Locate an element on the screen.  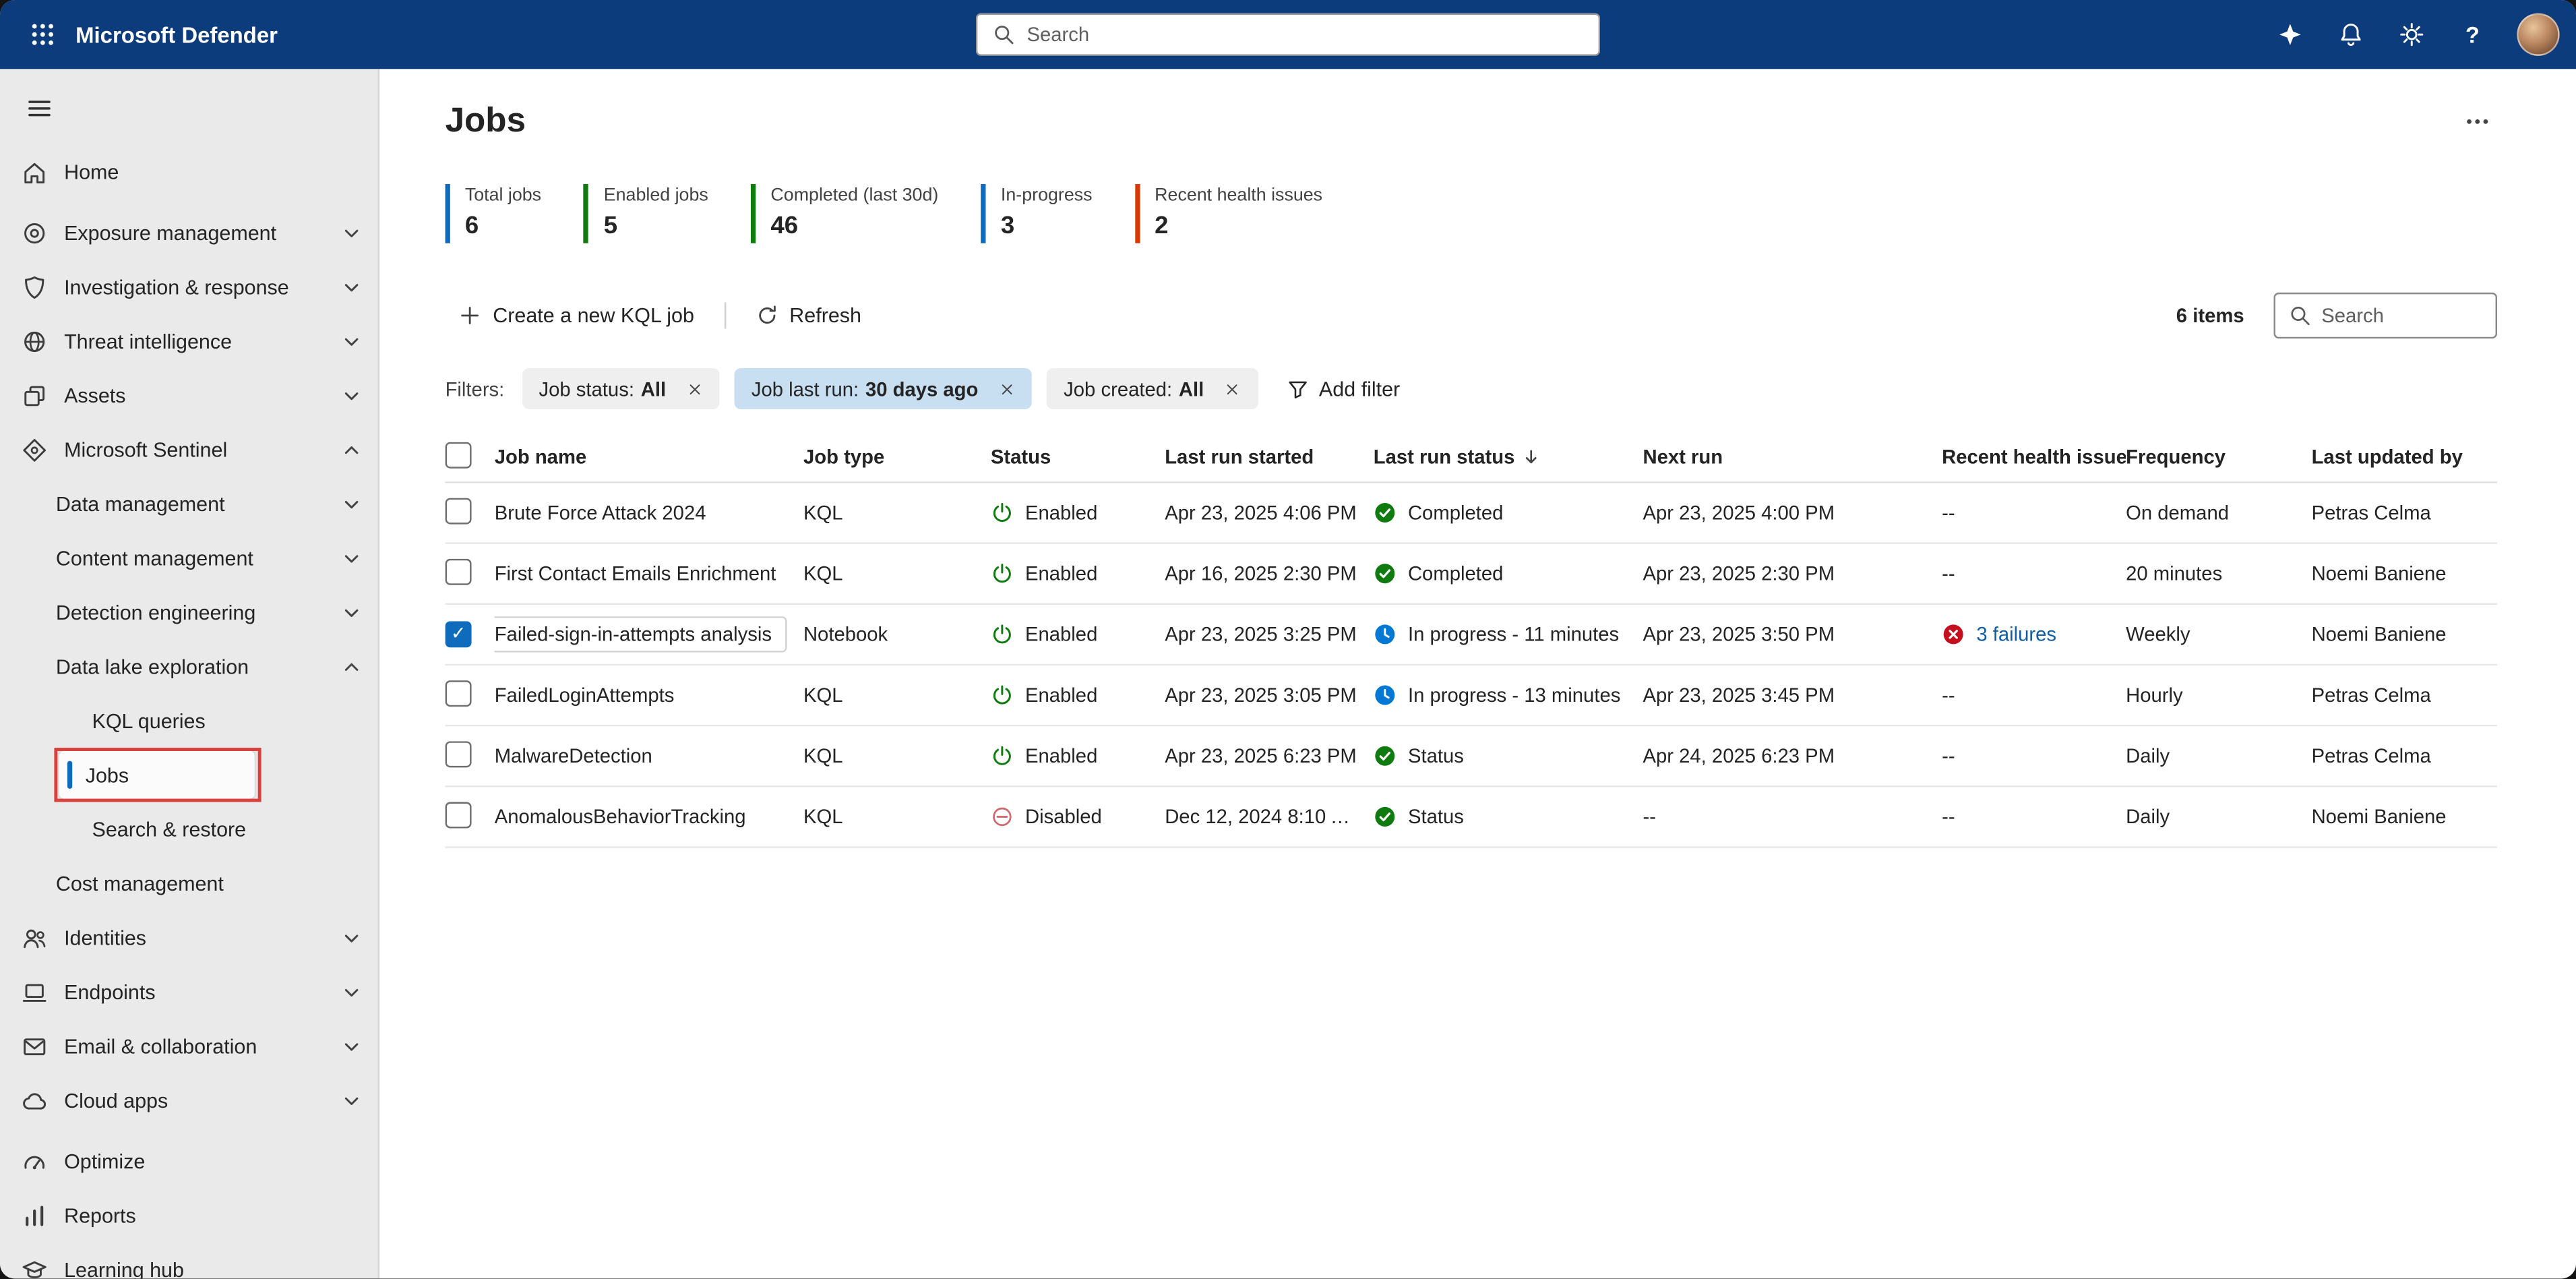
sidebar-item-detection-engineering: Detection engineering is located at coordinates (189, 612).